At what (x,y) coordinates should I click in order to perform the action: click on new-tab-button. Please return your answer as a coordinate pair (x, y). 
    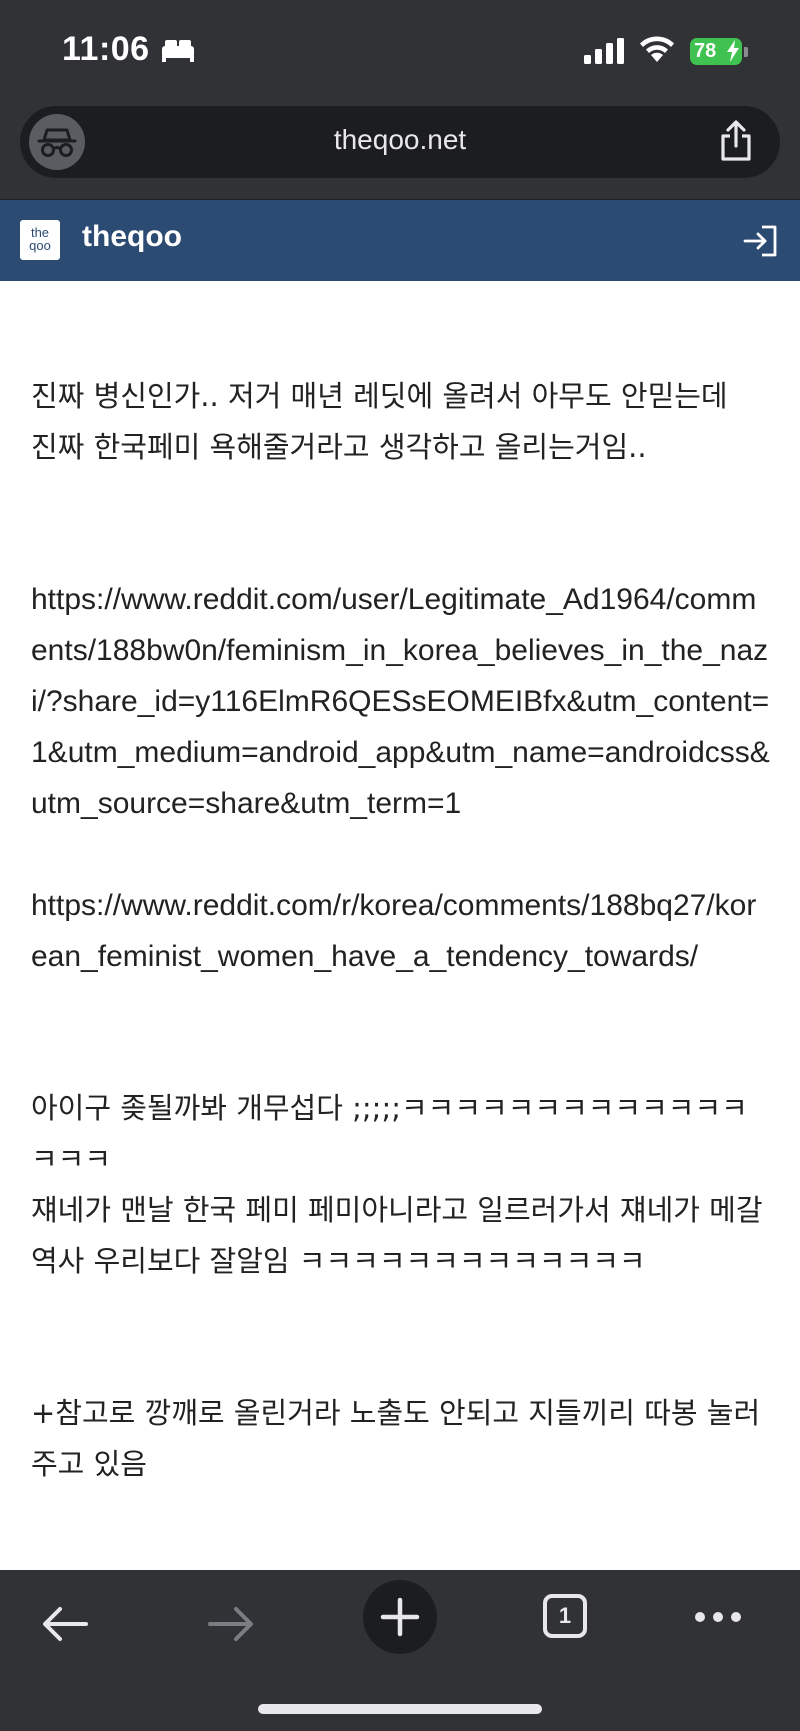
    Looking at the image, I should click on (400, 1617).